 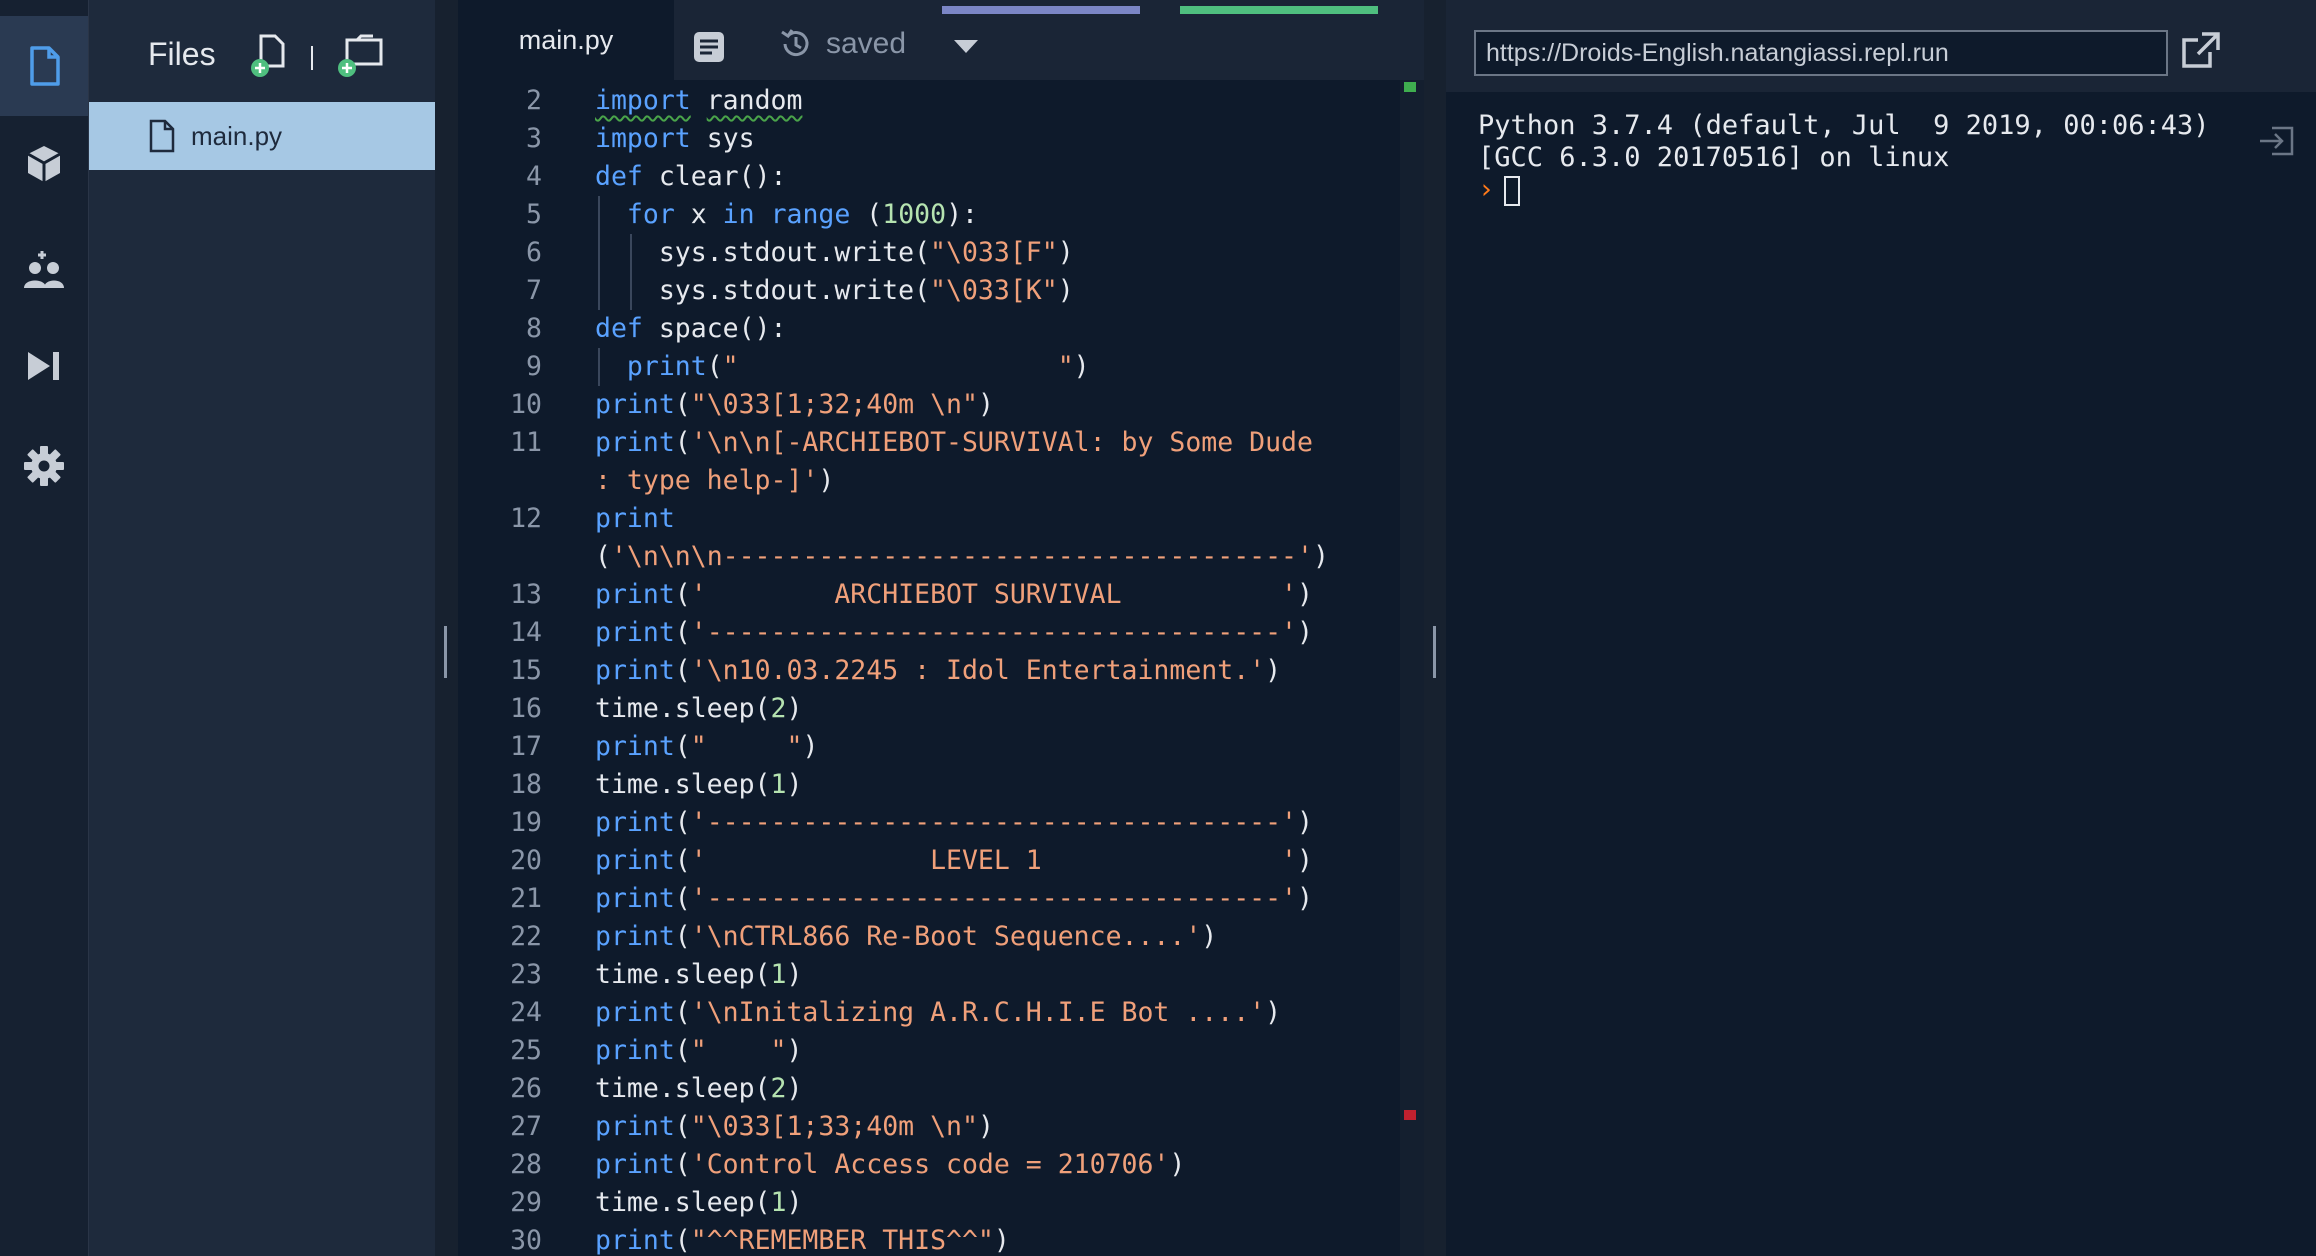 What do you see at coordinates (691, 328) in the screenshot?
I see `code-text: def space():` at bounding box center [691, 328].